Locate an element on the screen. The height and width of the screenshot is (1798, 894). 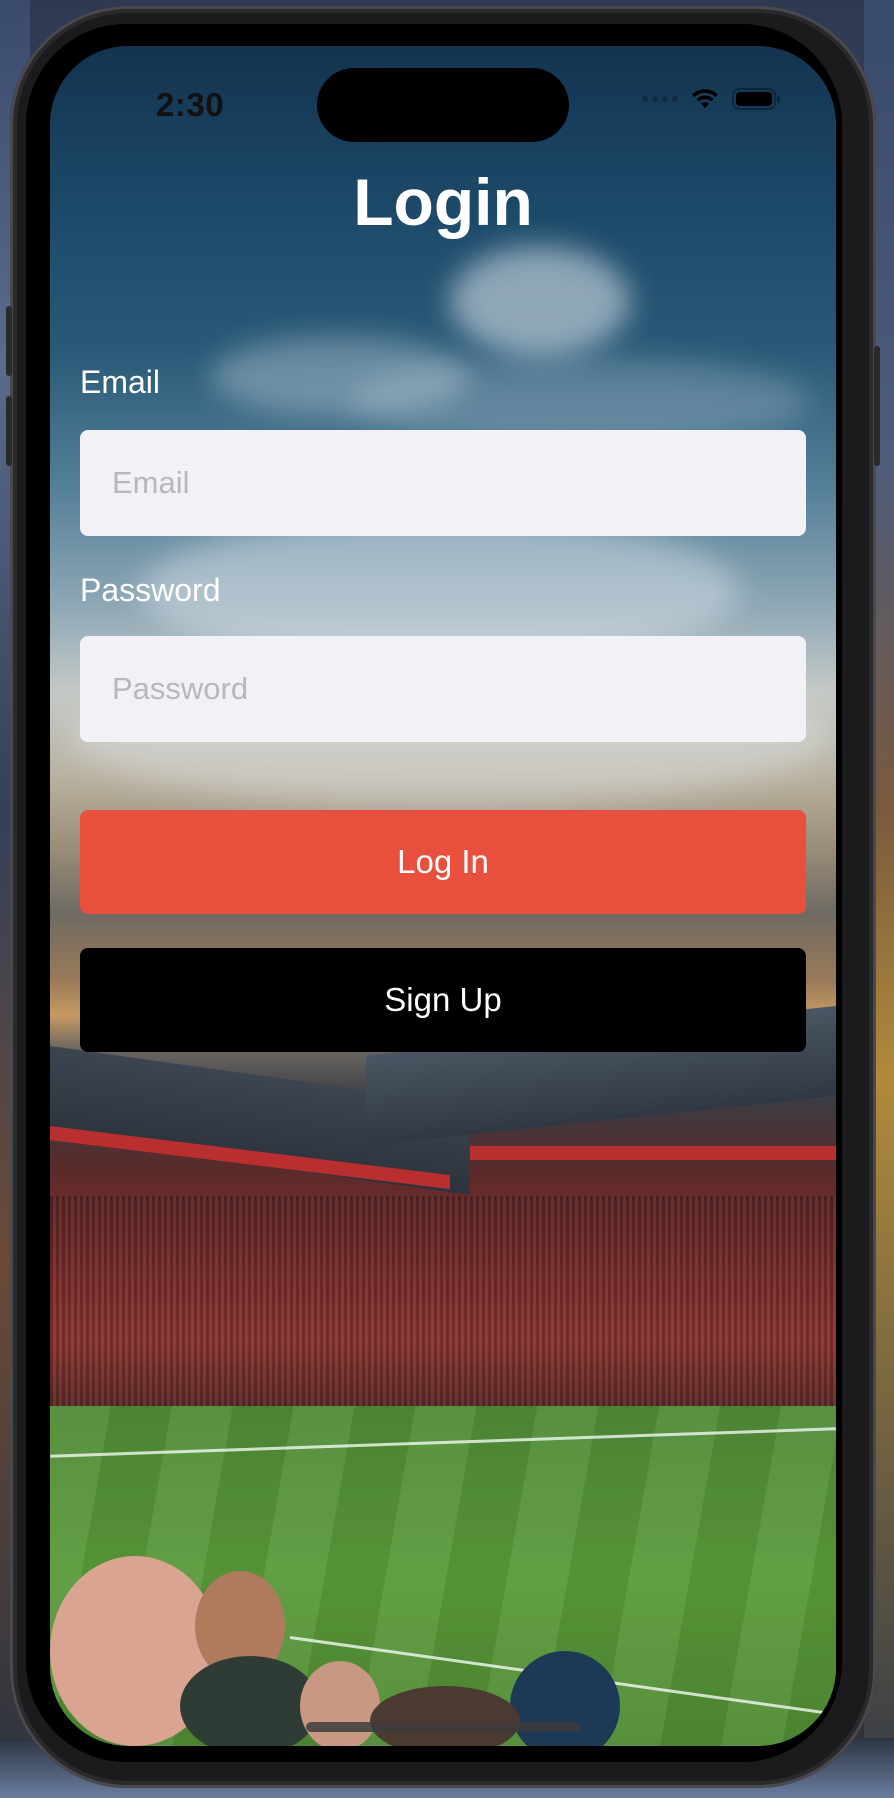
password-field is located at coordinates (443, 689).